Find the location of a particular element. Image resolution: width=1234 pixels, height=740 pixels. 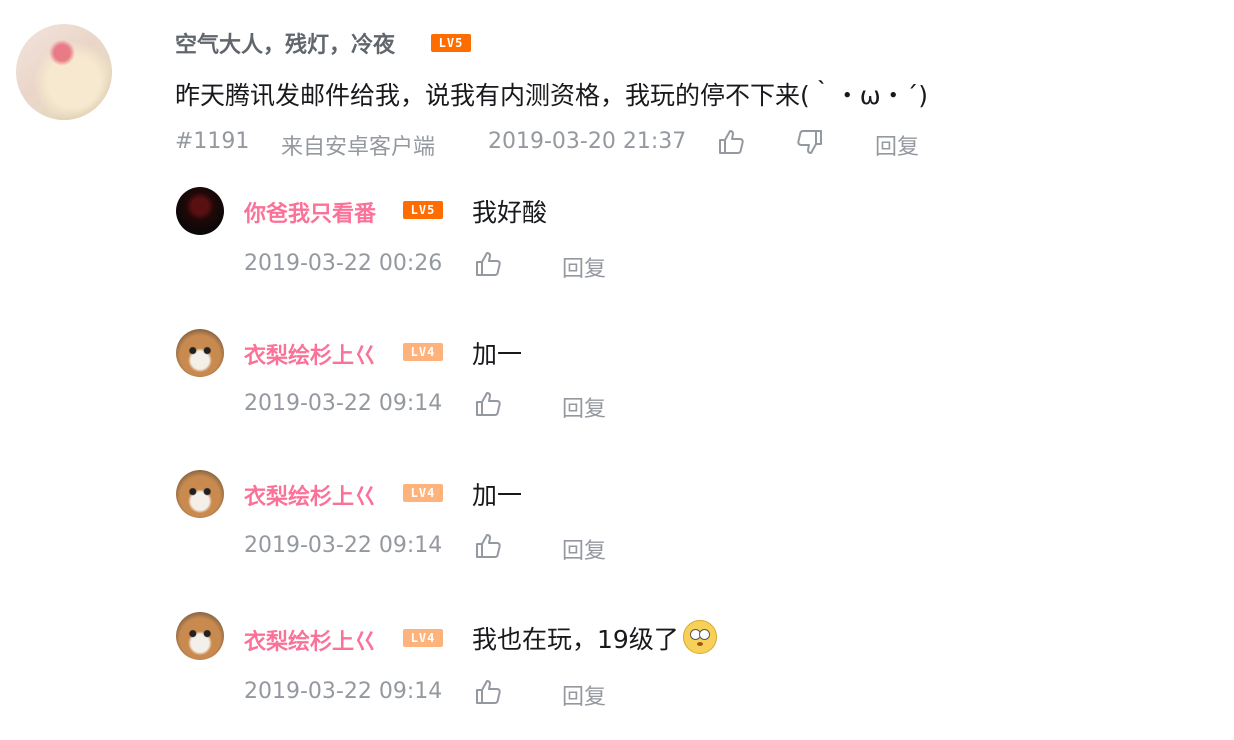

main-comment-username: 空气大人，残灯，冷夜 is located at coordinates (285, 43).